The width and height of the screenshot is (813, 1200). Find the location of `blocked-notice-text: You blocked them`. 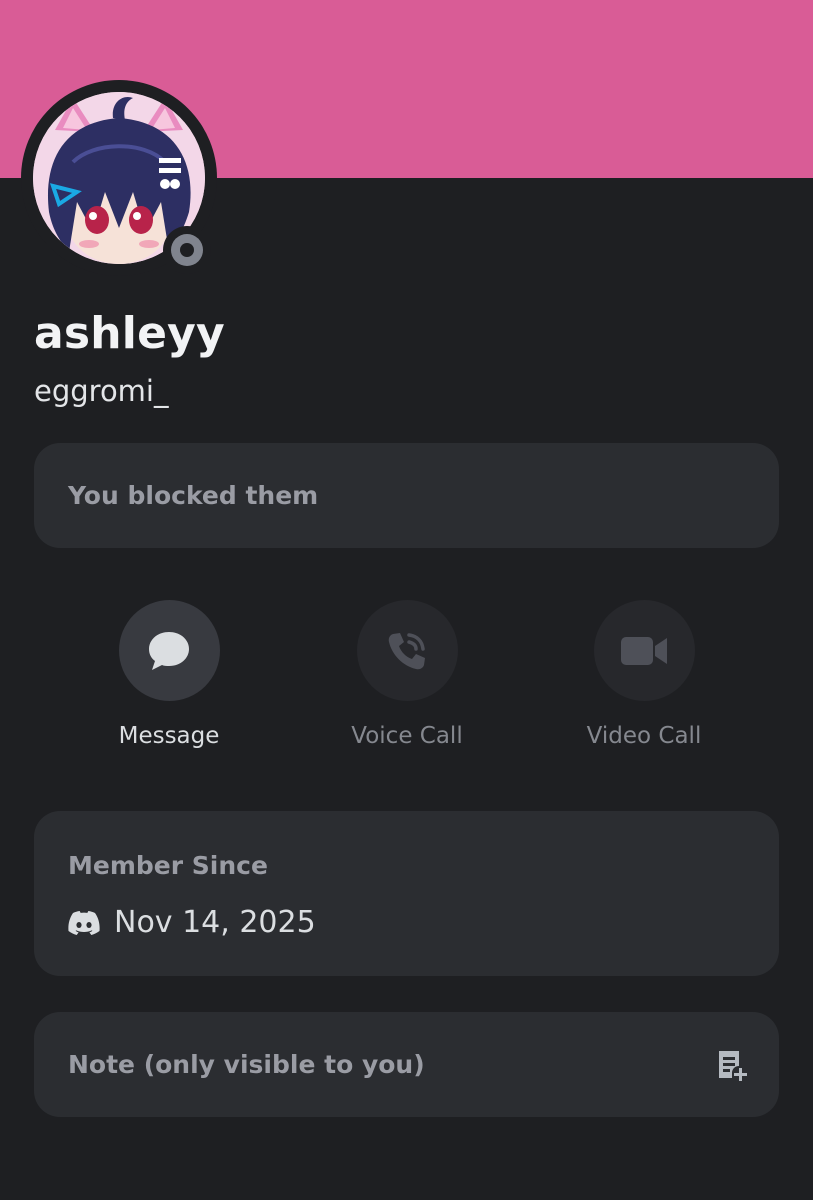

blocked-notice-text: You blocked them is located at coordinates (193, 495).